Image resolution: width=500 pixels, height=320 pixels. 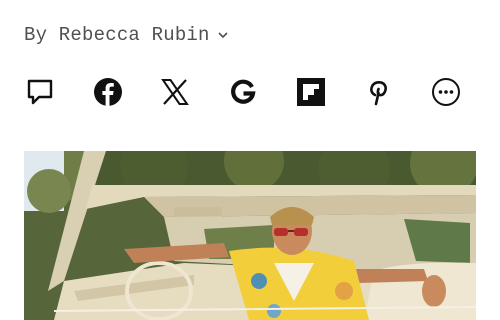 I want to click on flipboard-icon, so click(x=311, y=92).